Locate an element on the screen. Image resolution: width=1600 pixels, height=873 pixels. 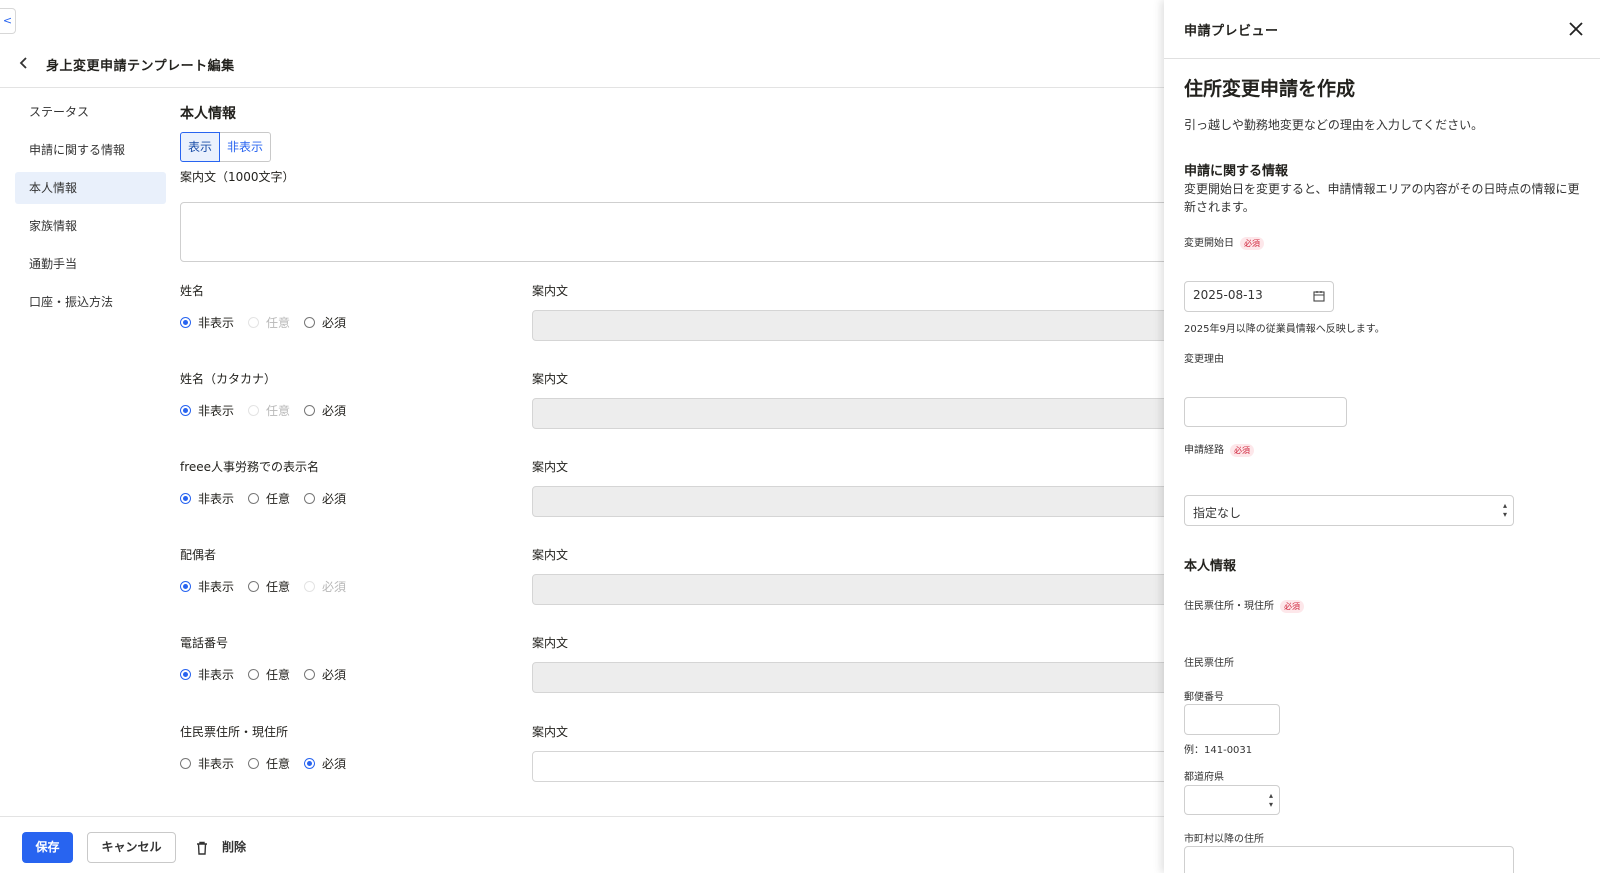
field-row-address: 住民票住所・現住所 非表示 任意 必須 案内文 is located at coordinates (676, 763).